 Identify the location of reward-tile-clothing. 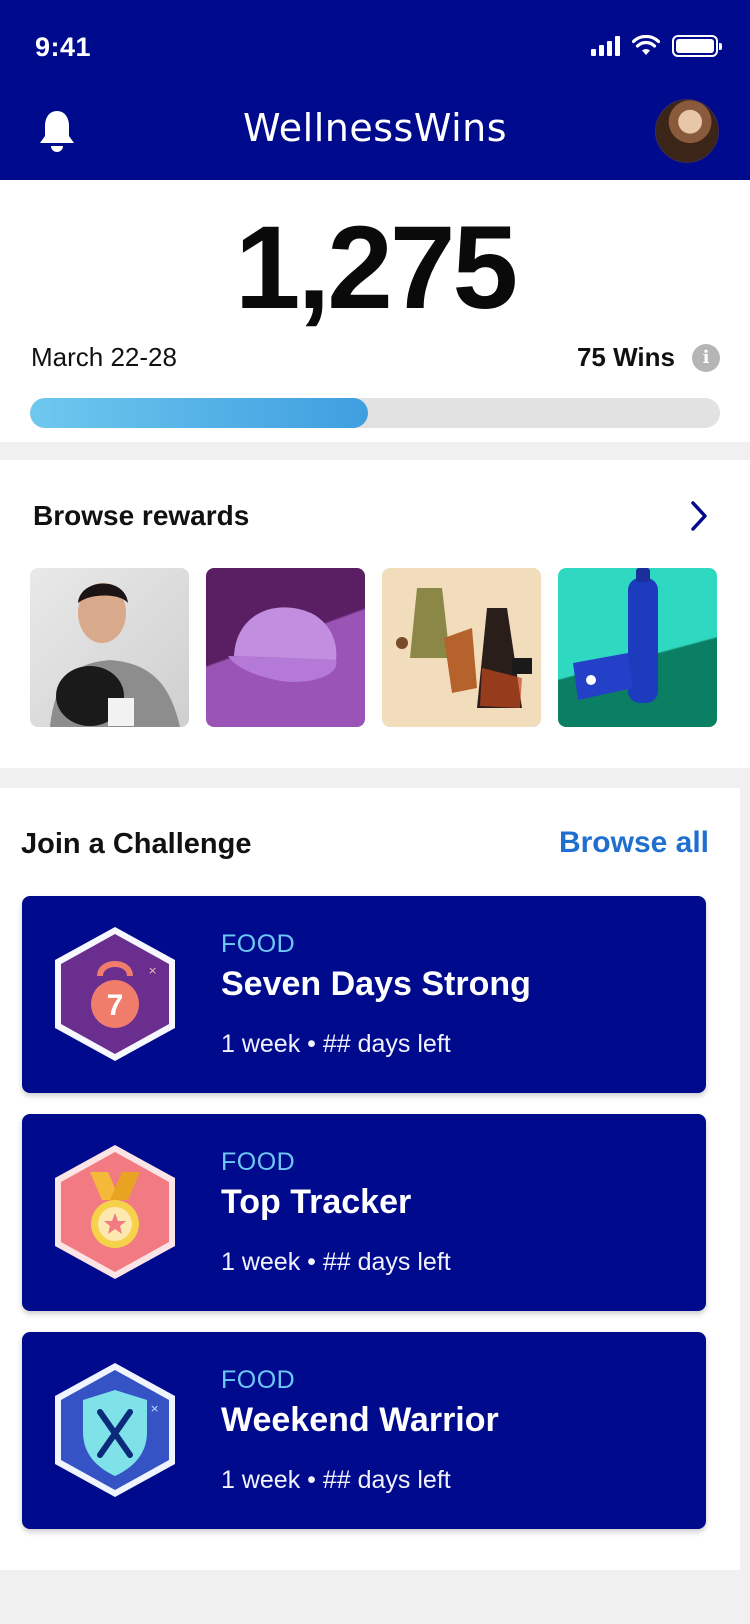
(461, 647).